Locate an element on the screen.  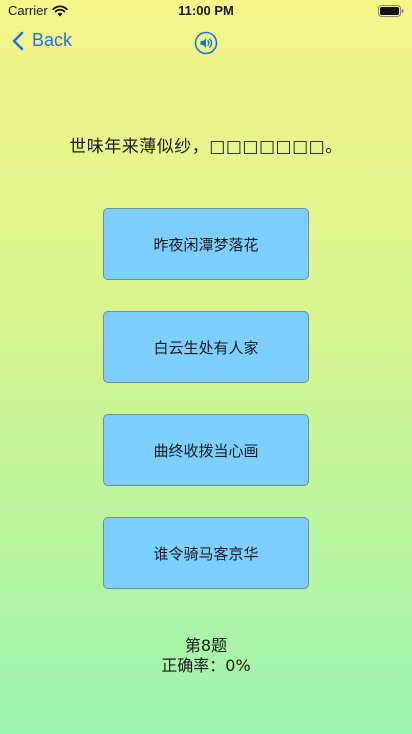
chevron-left-icon is located at coordinates (18, 40).